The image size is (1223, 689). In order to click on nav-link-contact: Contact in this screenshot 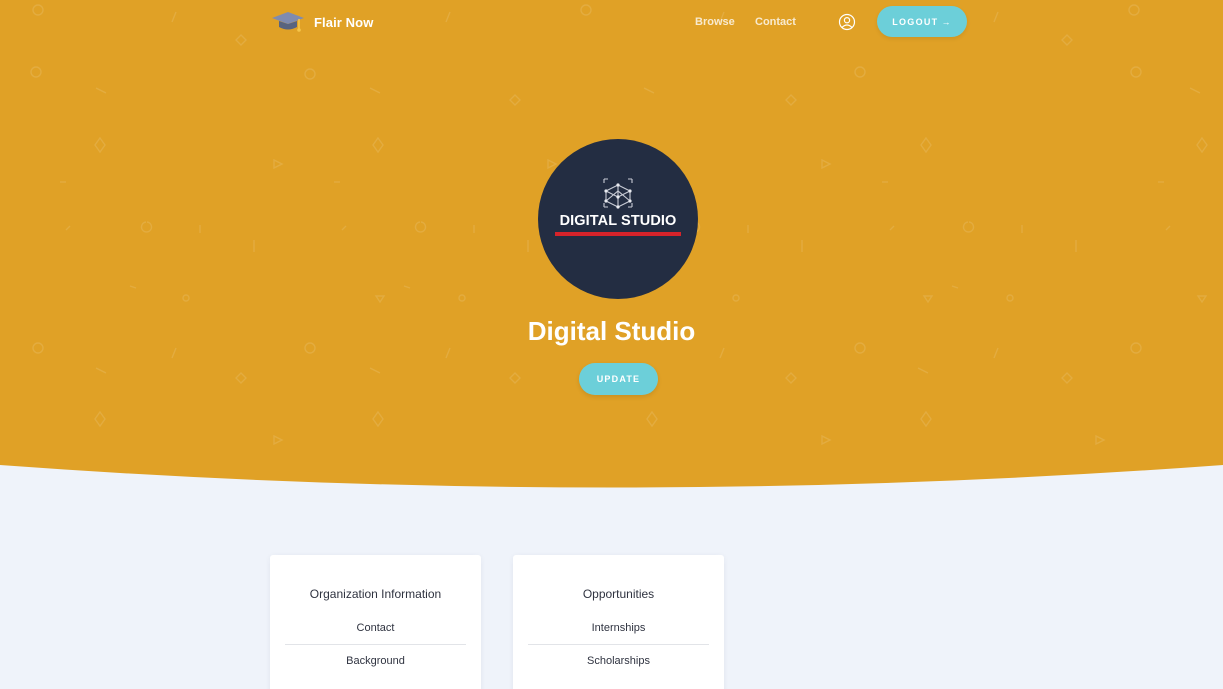, I will do `click(775, 22)`.